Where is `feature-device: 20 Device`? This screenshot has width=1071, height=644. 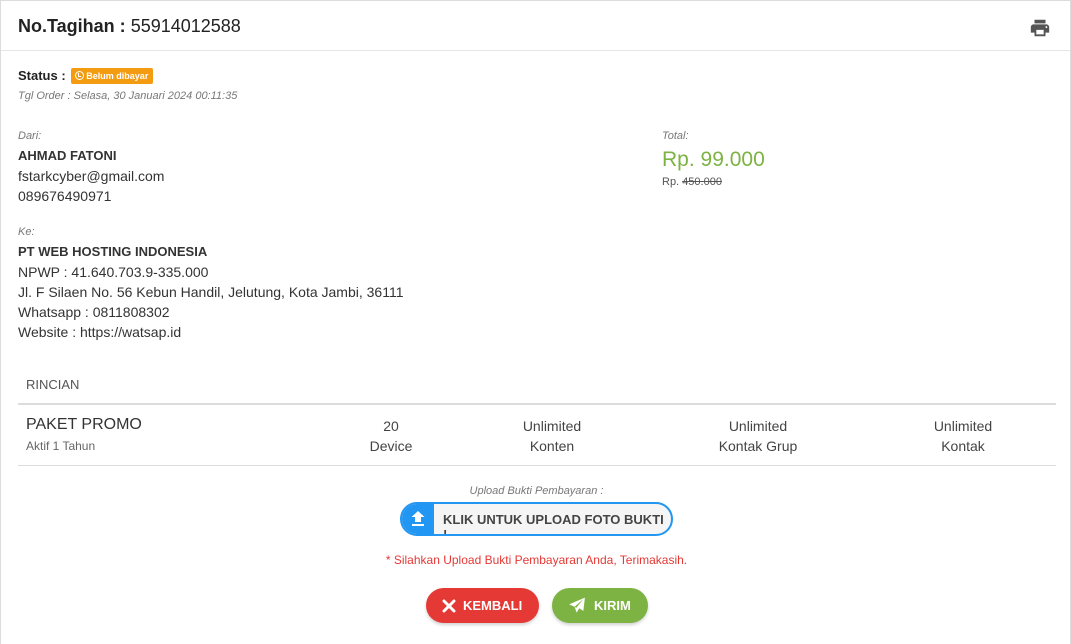 feature-device: 20 Device is located at coordinates (391, 436).